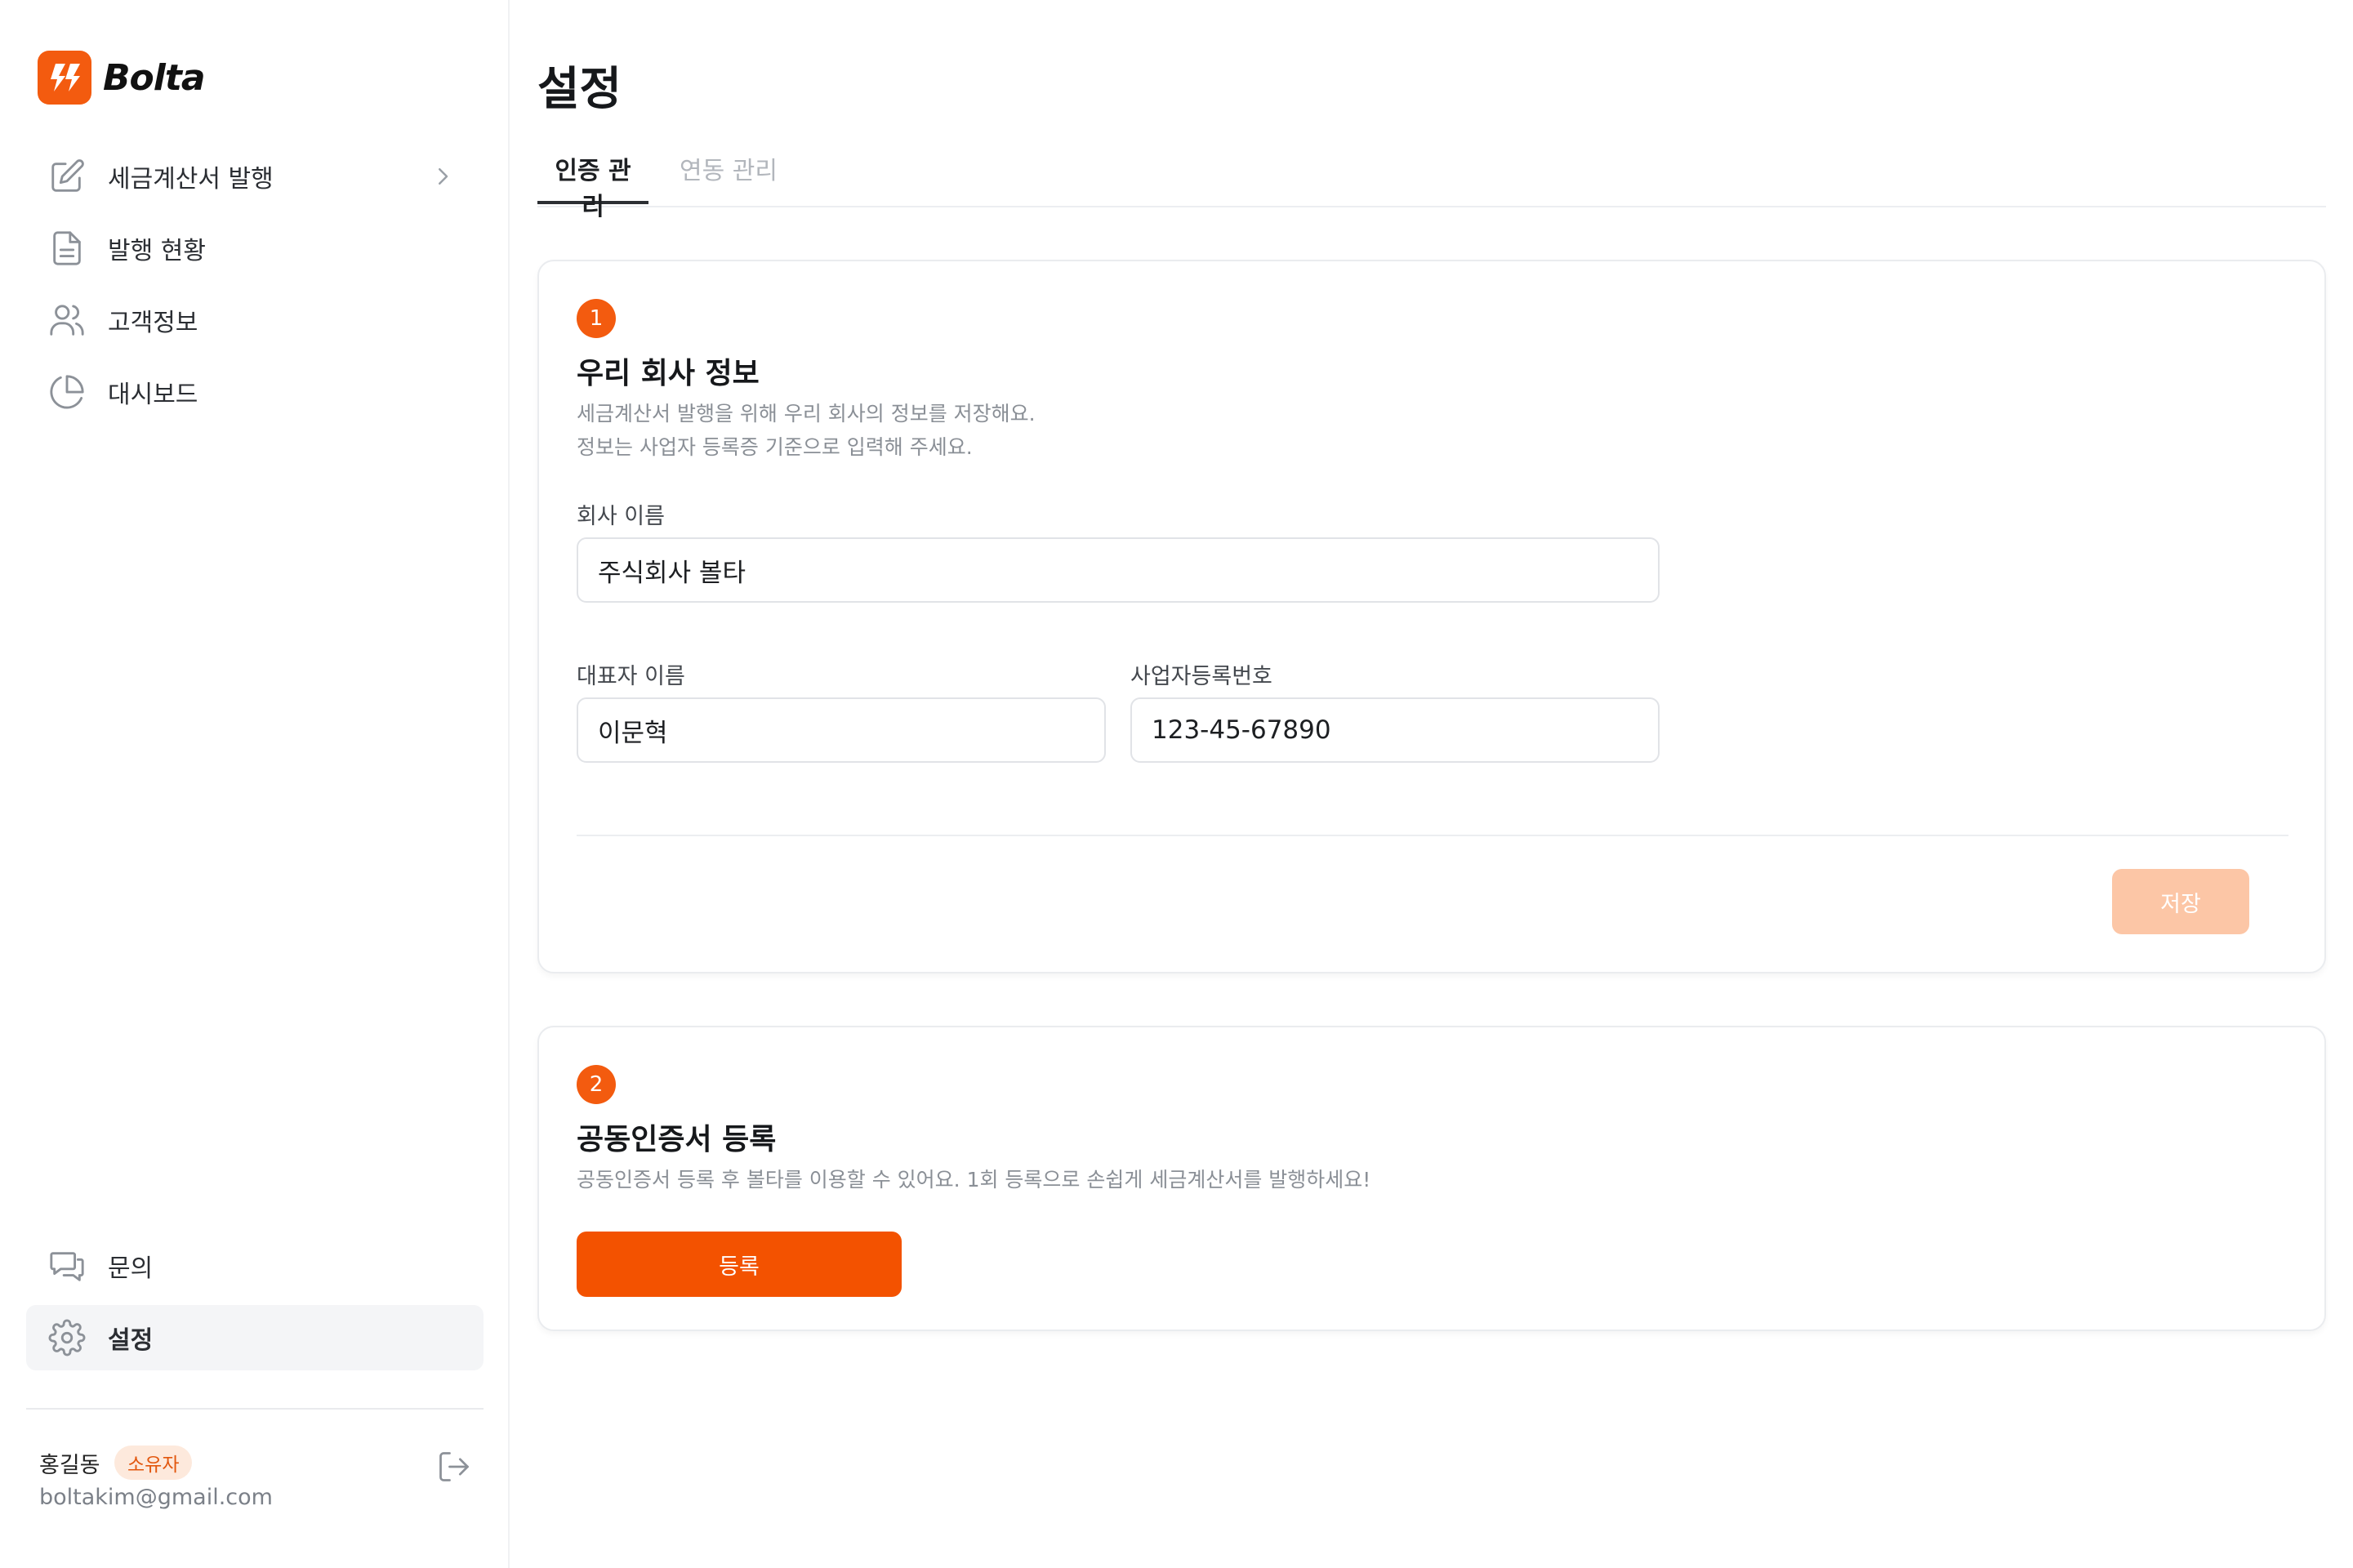  Describe the element at coordinates (841, 730) in the screenshot. I see `ceo-name-input` at that location.